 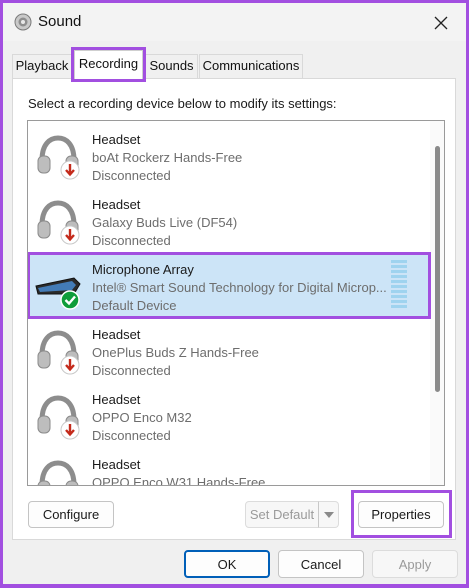 I want to click on close-icon, so click(x=441, y=23).